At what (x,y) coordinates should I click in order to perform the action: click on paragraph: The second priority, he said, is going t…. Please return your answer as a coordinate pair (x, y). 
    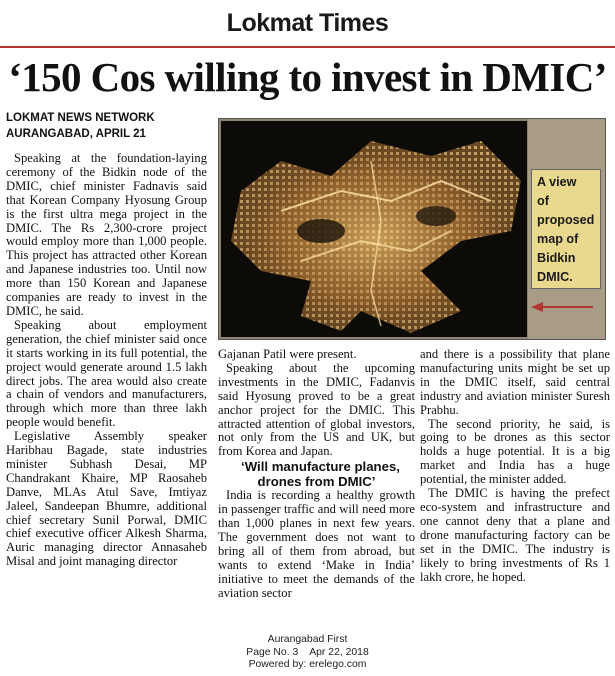
    Looking at the image, I should click on (515, 451).